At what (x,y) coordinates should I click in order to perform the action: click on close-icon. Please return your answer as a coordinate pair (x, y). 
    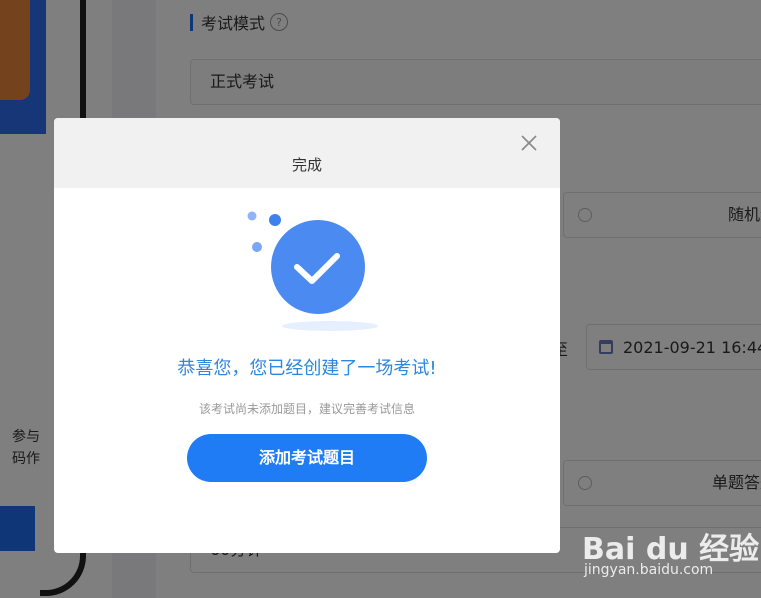
    Looking at the image, I should click on (529, 143).